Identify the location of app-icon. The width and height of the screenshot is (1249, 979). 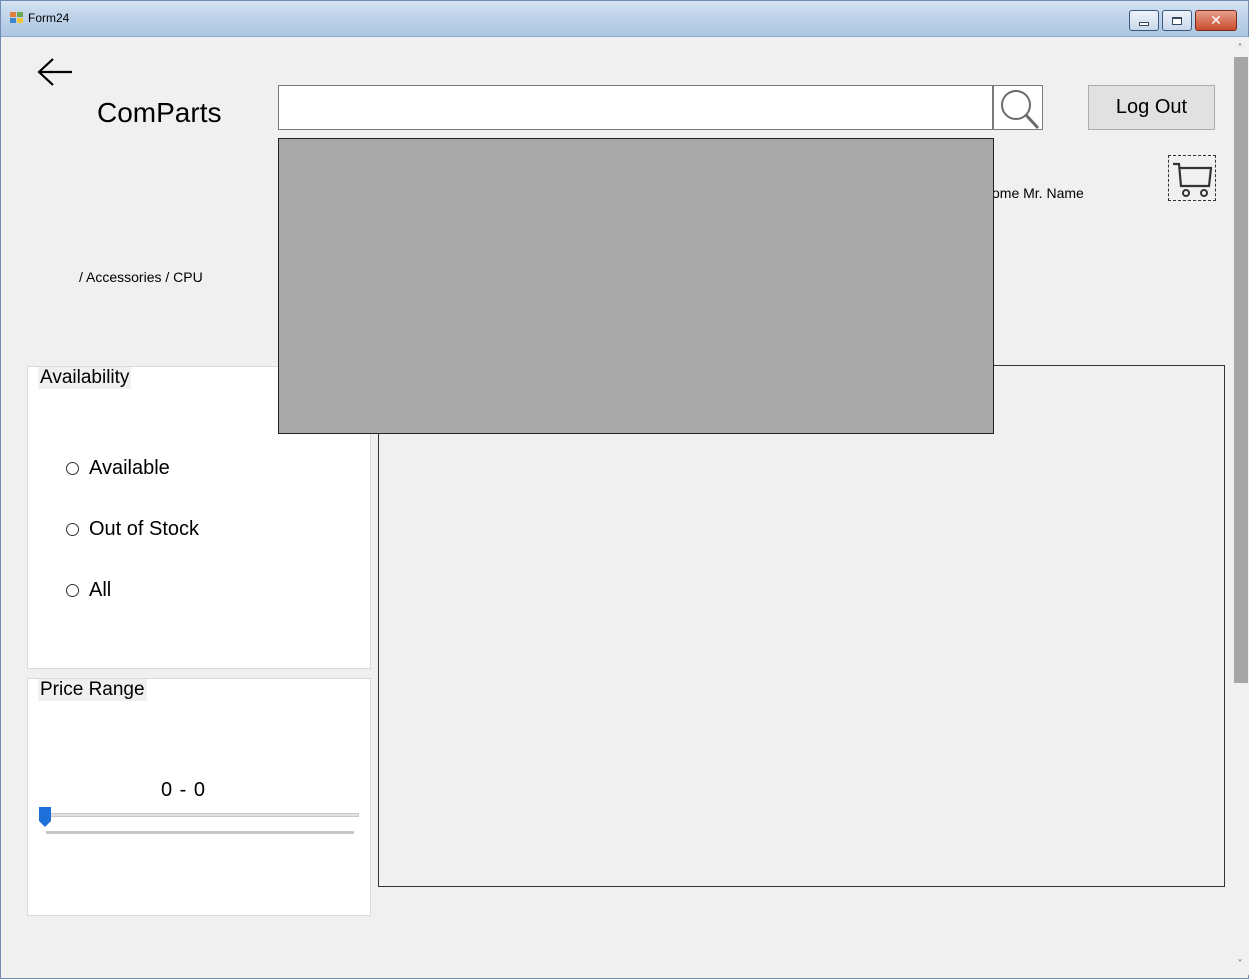
(17, 18).